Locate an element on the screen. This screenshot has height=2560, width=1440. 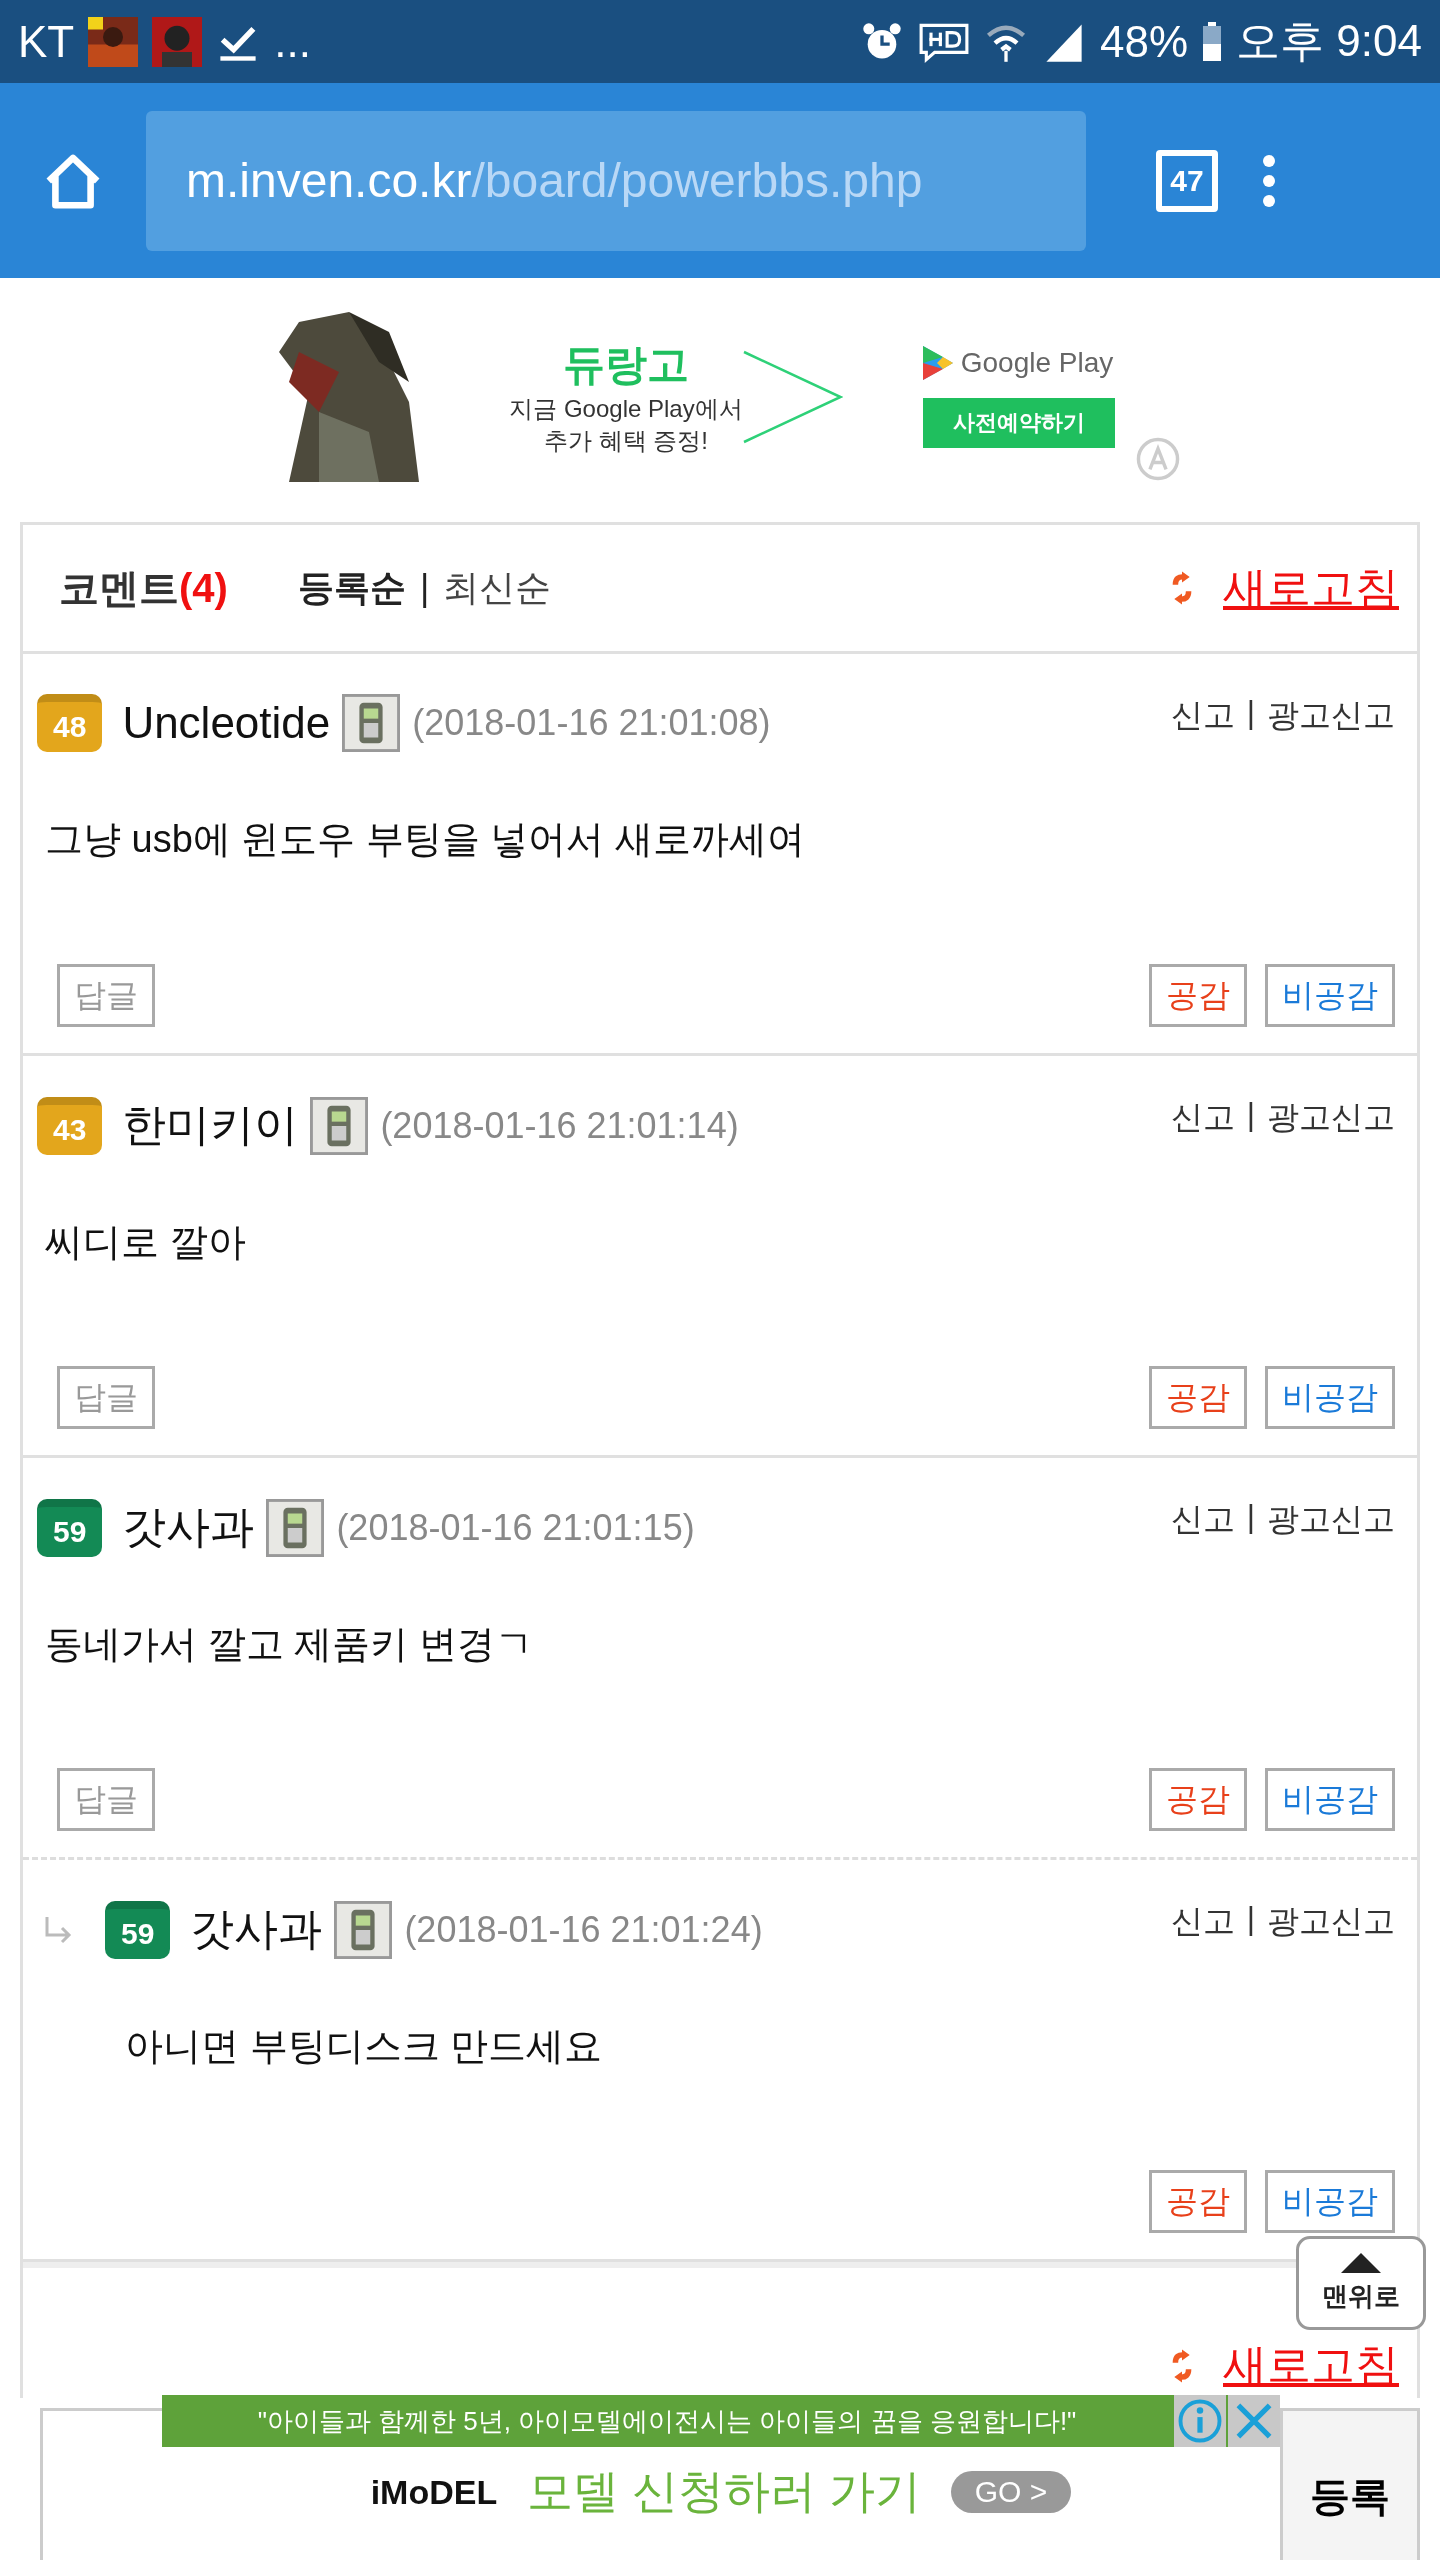
back-to-top-button: 맨위로 is located at coordinates (1361, 2283).